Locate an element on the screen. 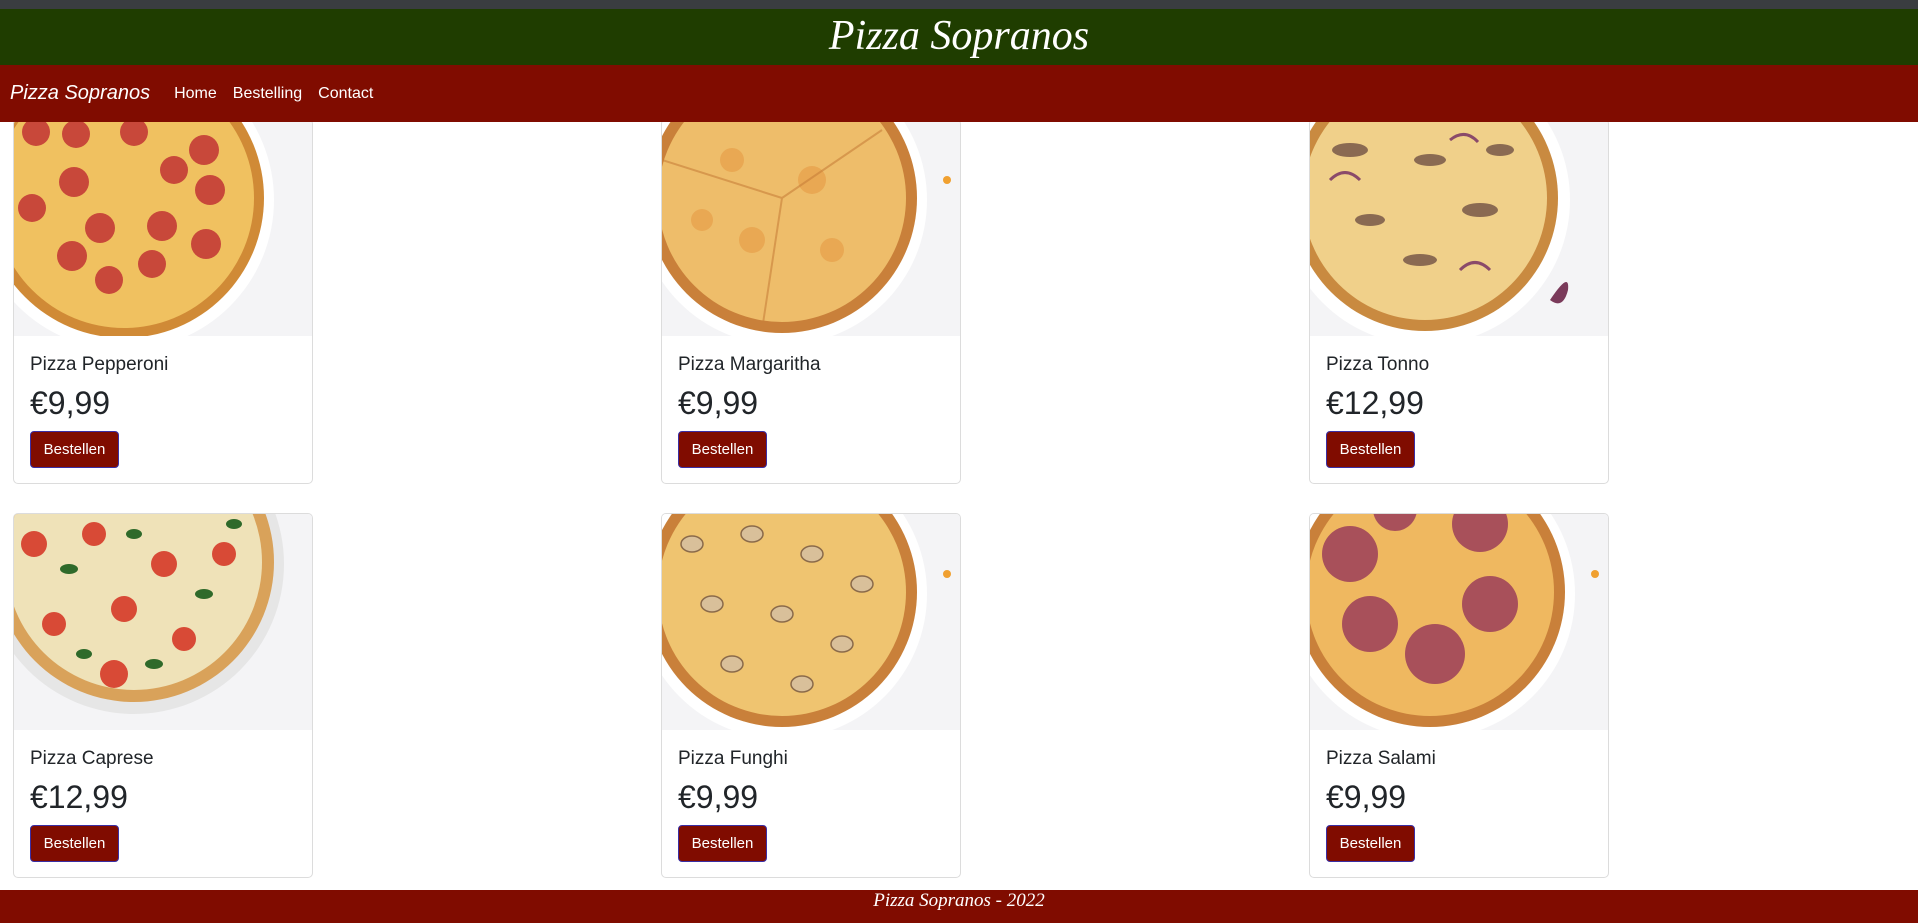 The height and width of the screenshot is (923, 1918). site-title: Pizza Sopranos is located at coordinates (959, 36).